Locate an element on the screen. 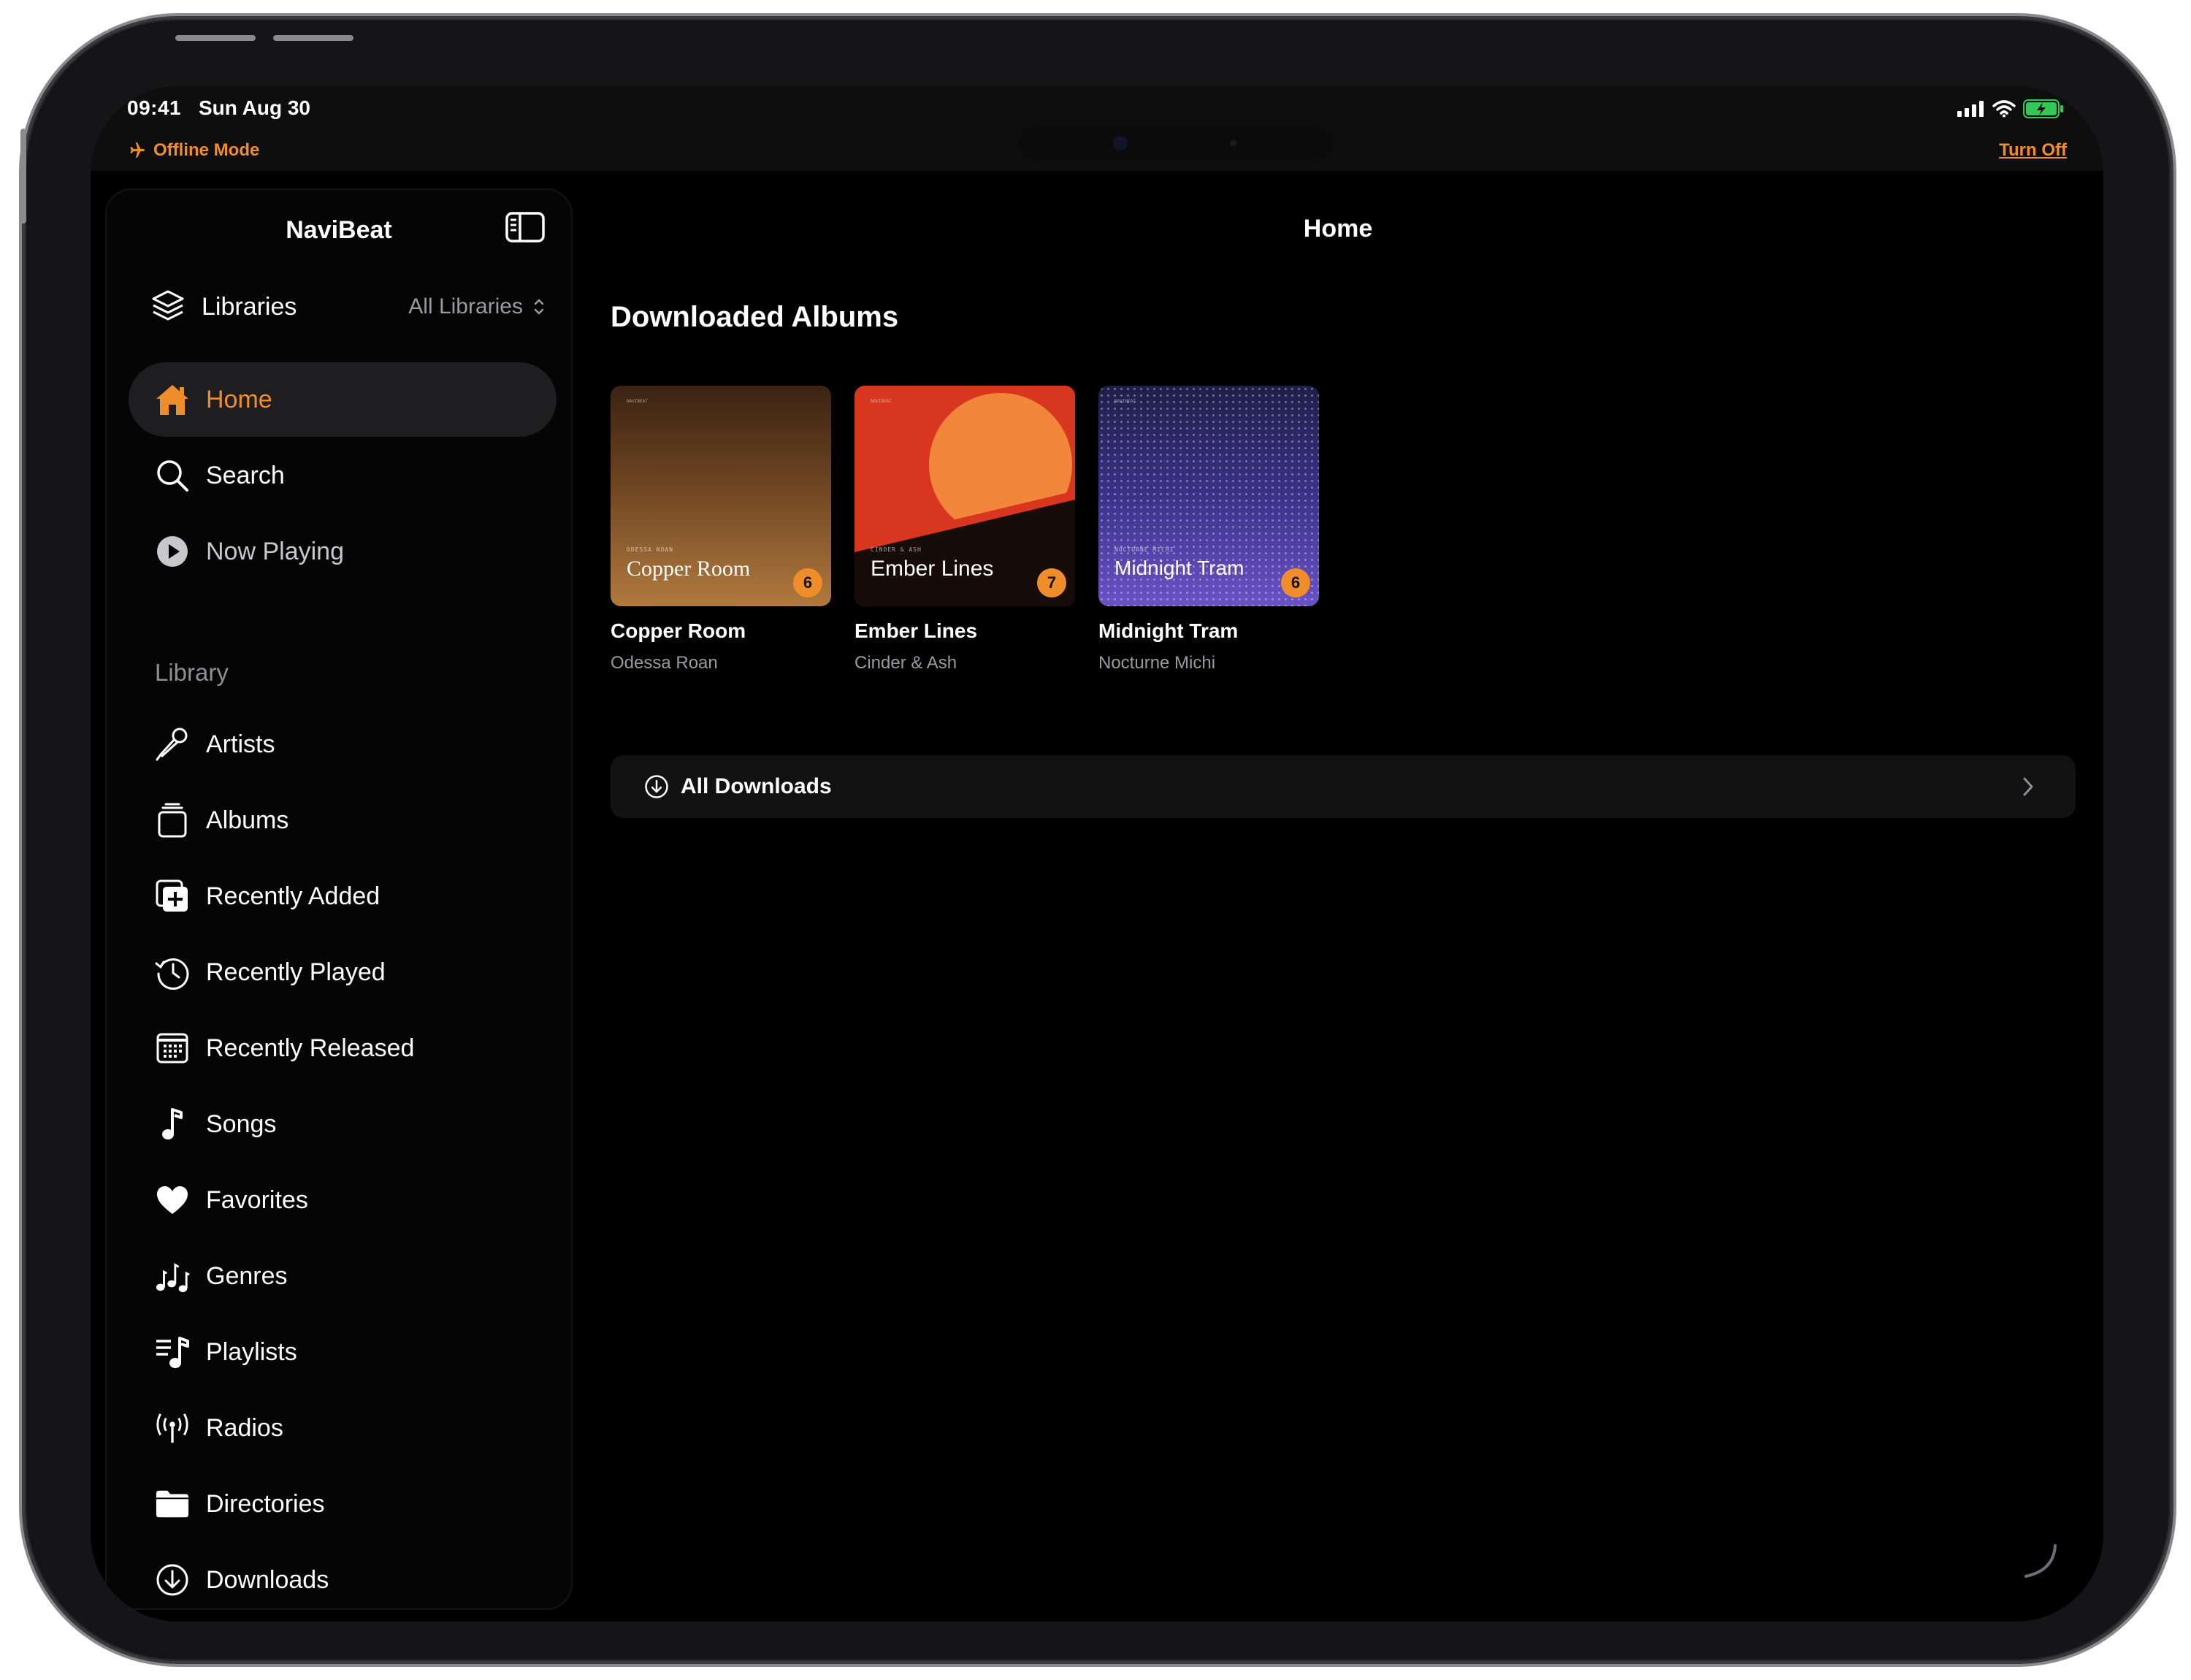 Image resolution: width=2191 pixels, height=1680 pixels. layers-icon is located at coordinates (168, 305).